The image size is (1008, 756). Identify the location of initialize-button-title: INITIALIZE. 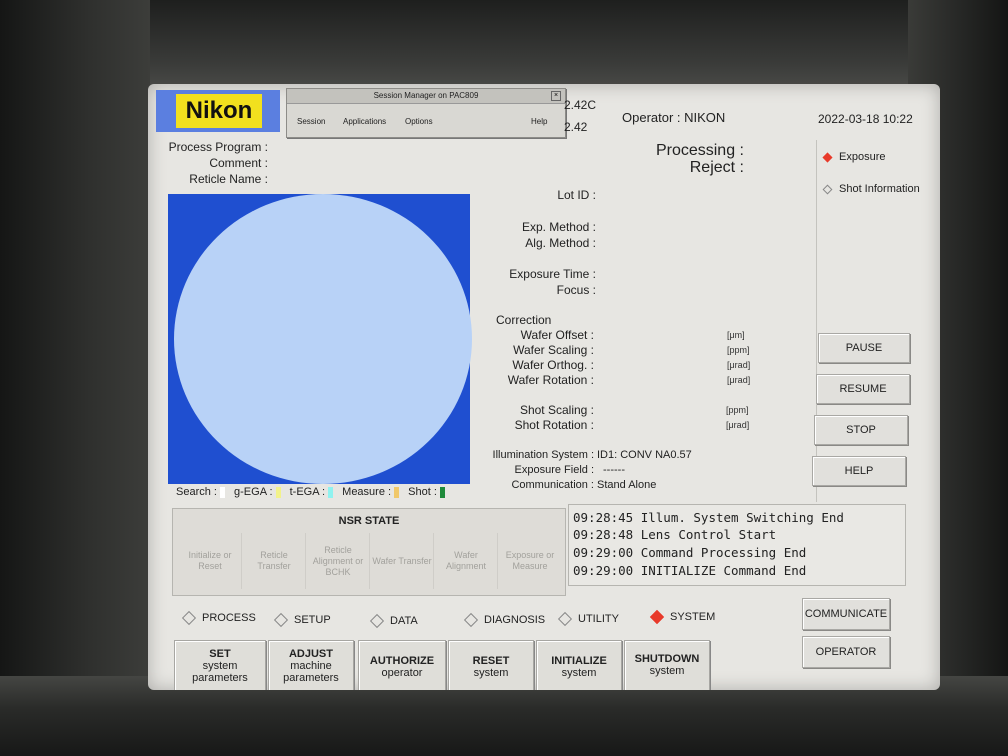
(579, 661).